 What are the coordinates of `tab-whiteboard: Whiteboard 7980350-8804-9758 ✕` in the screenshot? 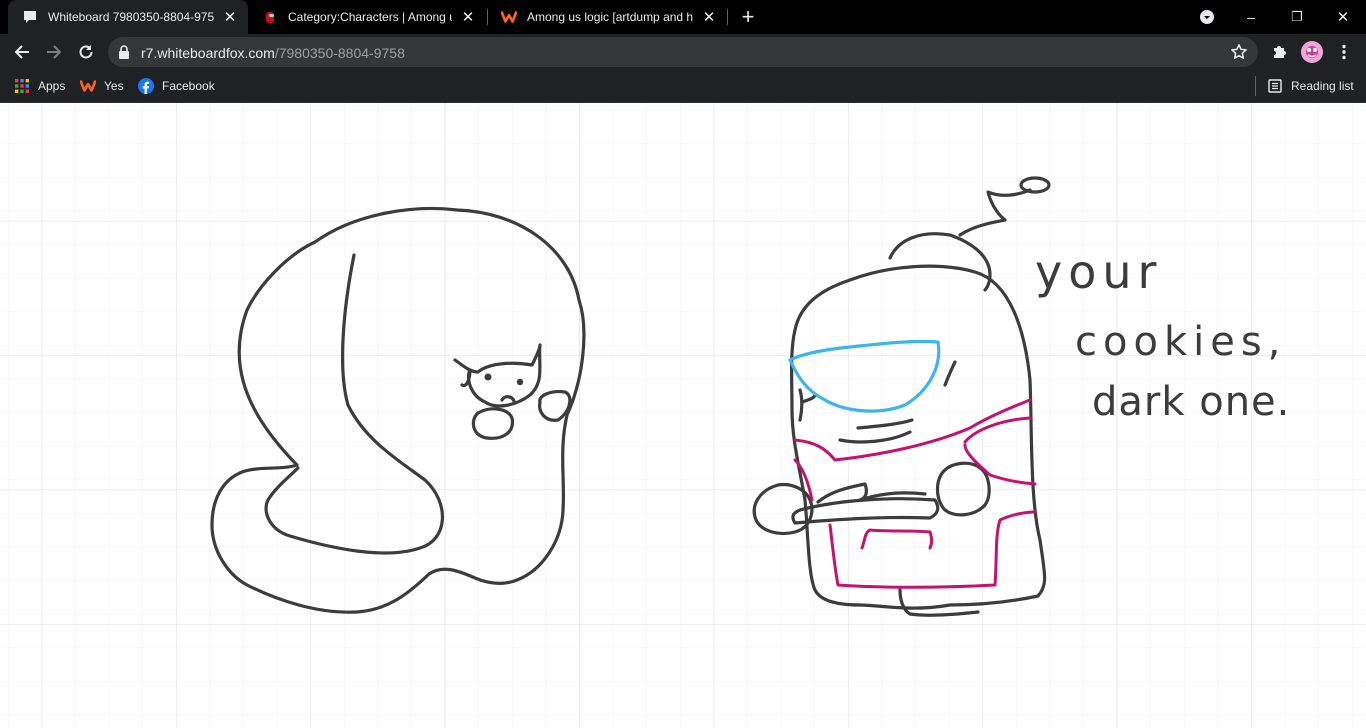 It's located at (128, 17).